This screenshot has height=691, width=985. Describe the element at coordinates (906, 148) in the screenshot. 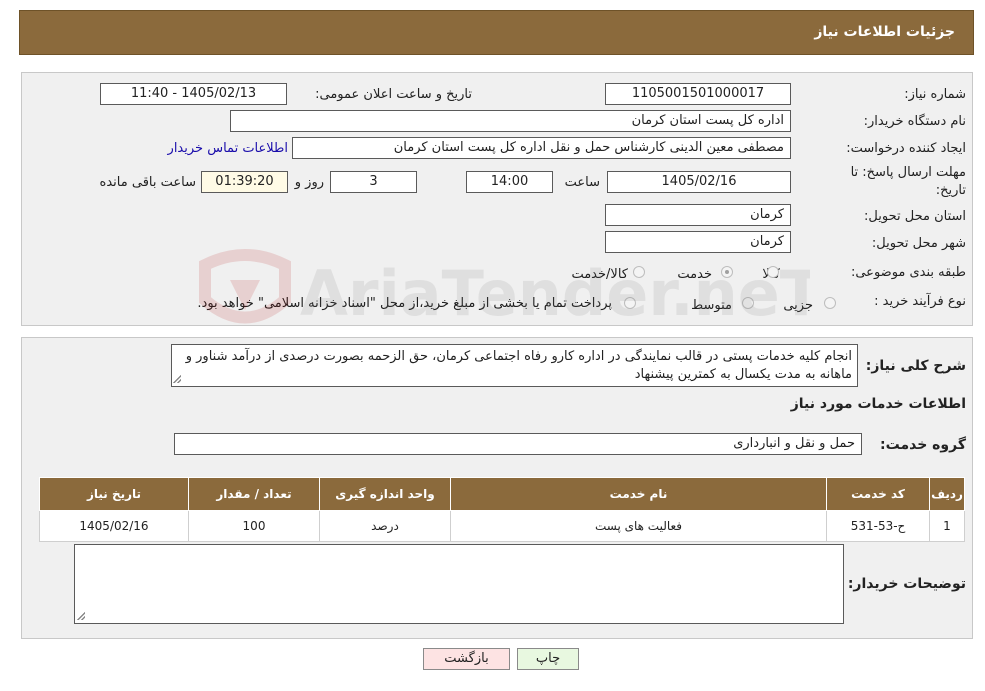

I see `creator-label: ایجاد کننده درخواست:` at that location.